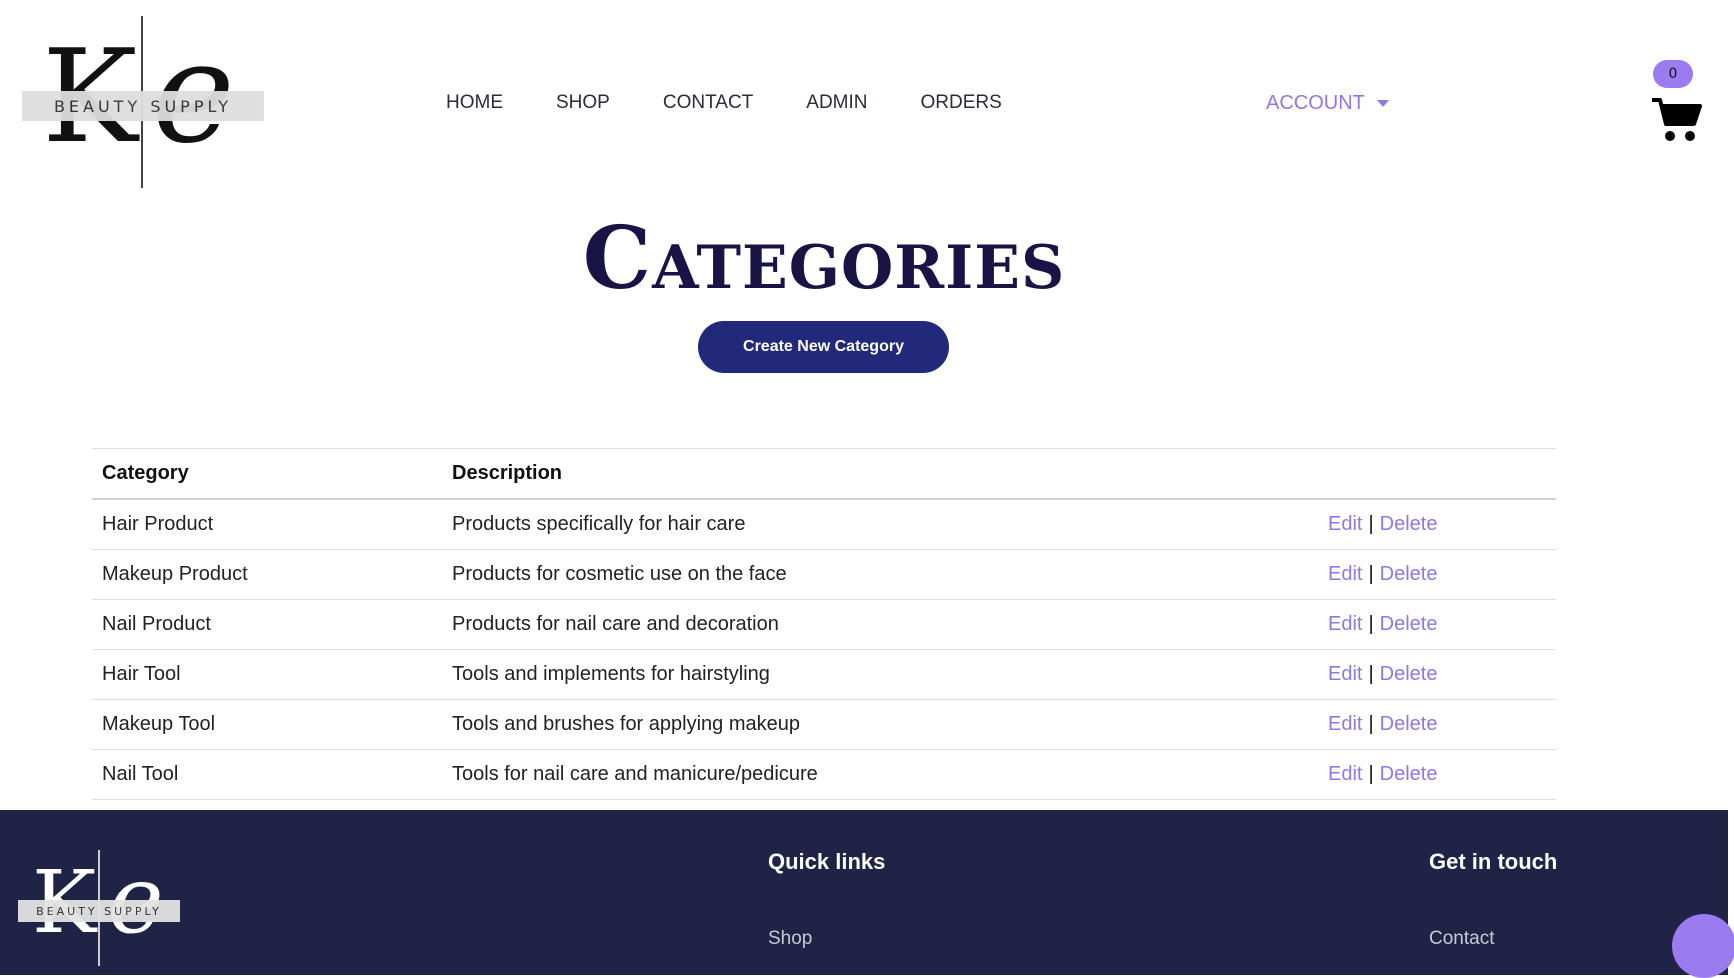 This screenshot has height=978, width=1734. Describe the element at coordinates (267, 624) in the screenshot. I see `category-name: Nail Product` at that location.